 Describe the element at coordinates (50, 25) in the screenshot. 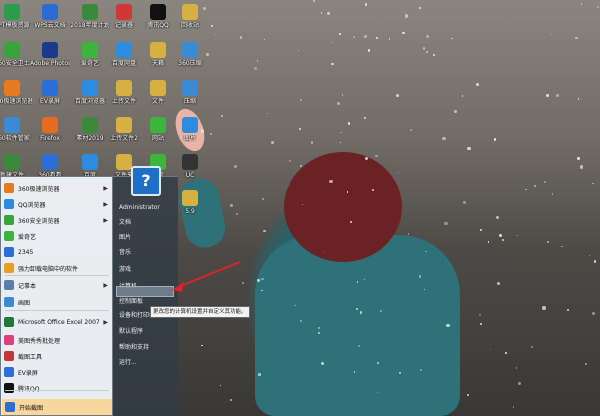

I see `desktop-icon-label: WPS云文档` at that location.